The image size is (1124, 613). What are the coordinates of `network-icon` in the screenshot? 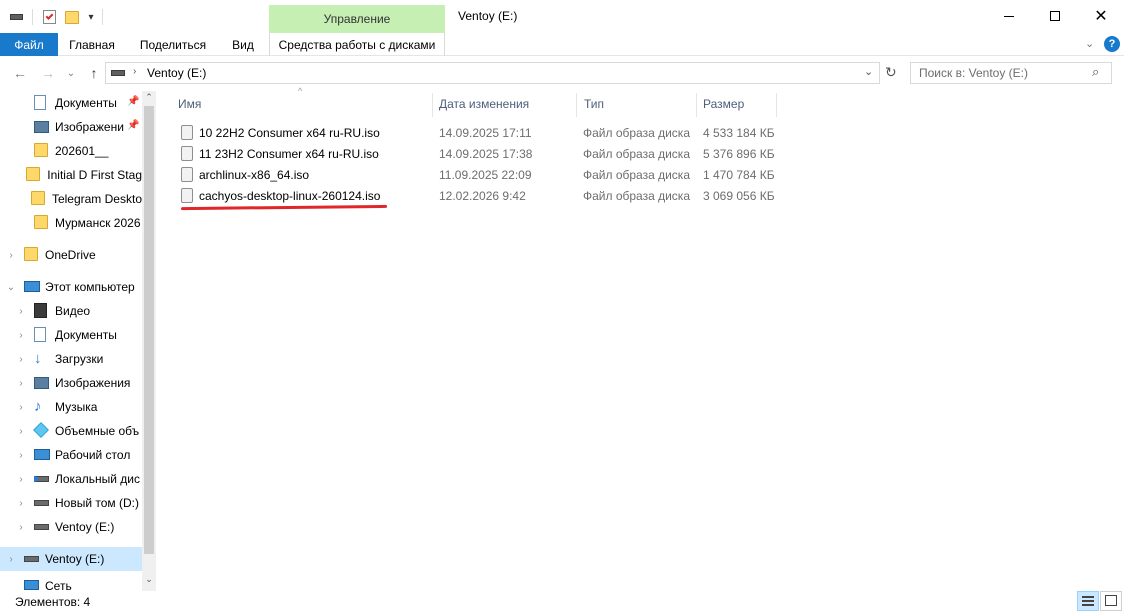 It's located at (32, 584).